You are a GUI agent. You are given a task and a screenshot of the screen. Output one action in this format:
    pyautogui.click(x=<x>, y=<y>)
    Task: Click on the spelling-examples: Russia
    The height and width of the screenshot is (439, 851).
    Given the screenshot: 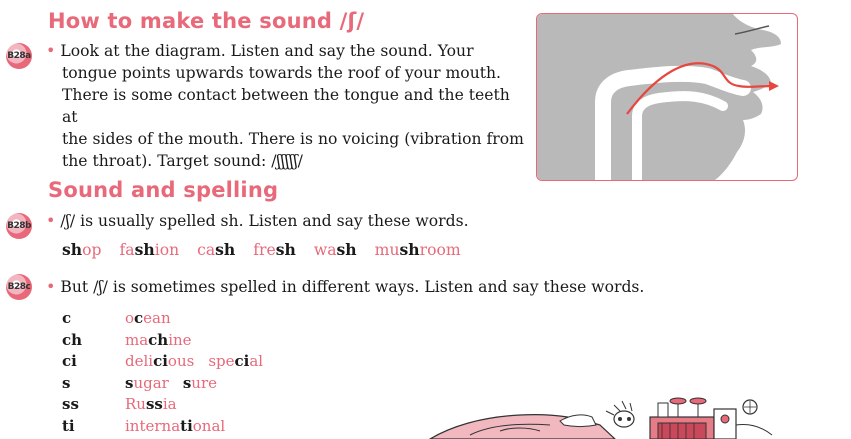 What is the action you would take?
    pyautogui.click(x=158, y=405)
    